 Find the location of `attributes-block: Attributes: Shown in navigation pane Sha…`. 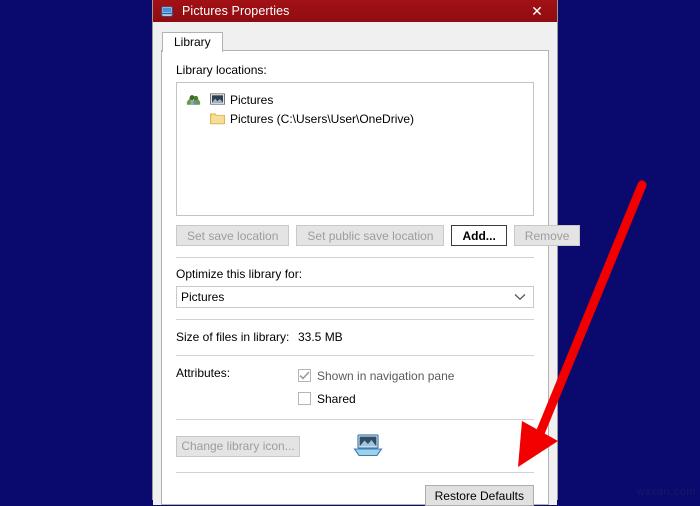

attributes-block: Attributes: Shown in navigation pane Sha… is located at coordinates (355, 387).